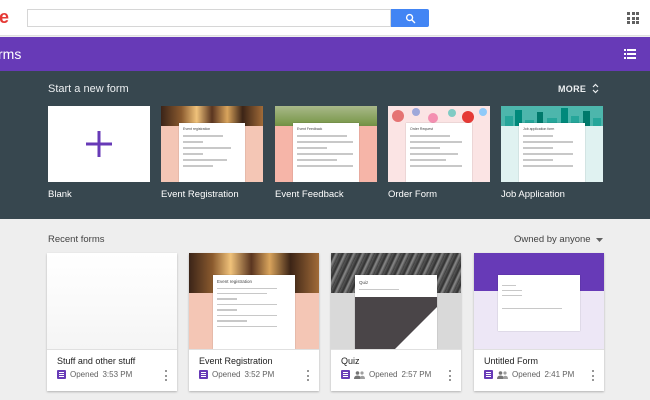 The image size is (650, 400). Describe the element at coordinates (236, 361) in the screenshot. I see `form-title: Event Registration` at that location.